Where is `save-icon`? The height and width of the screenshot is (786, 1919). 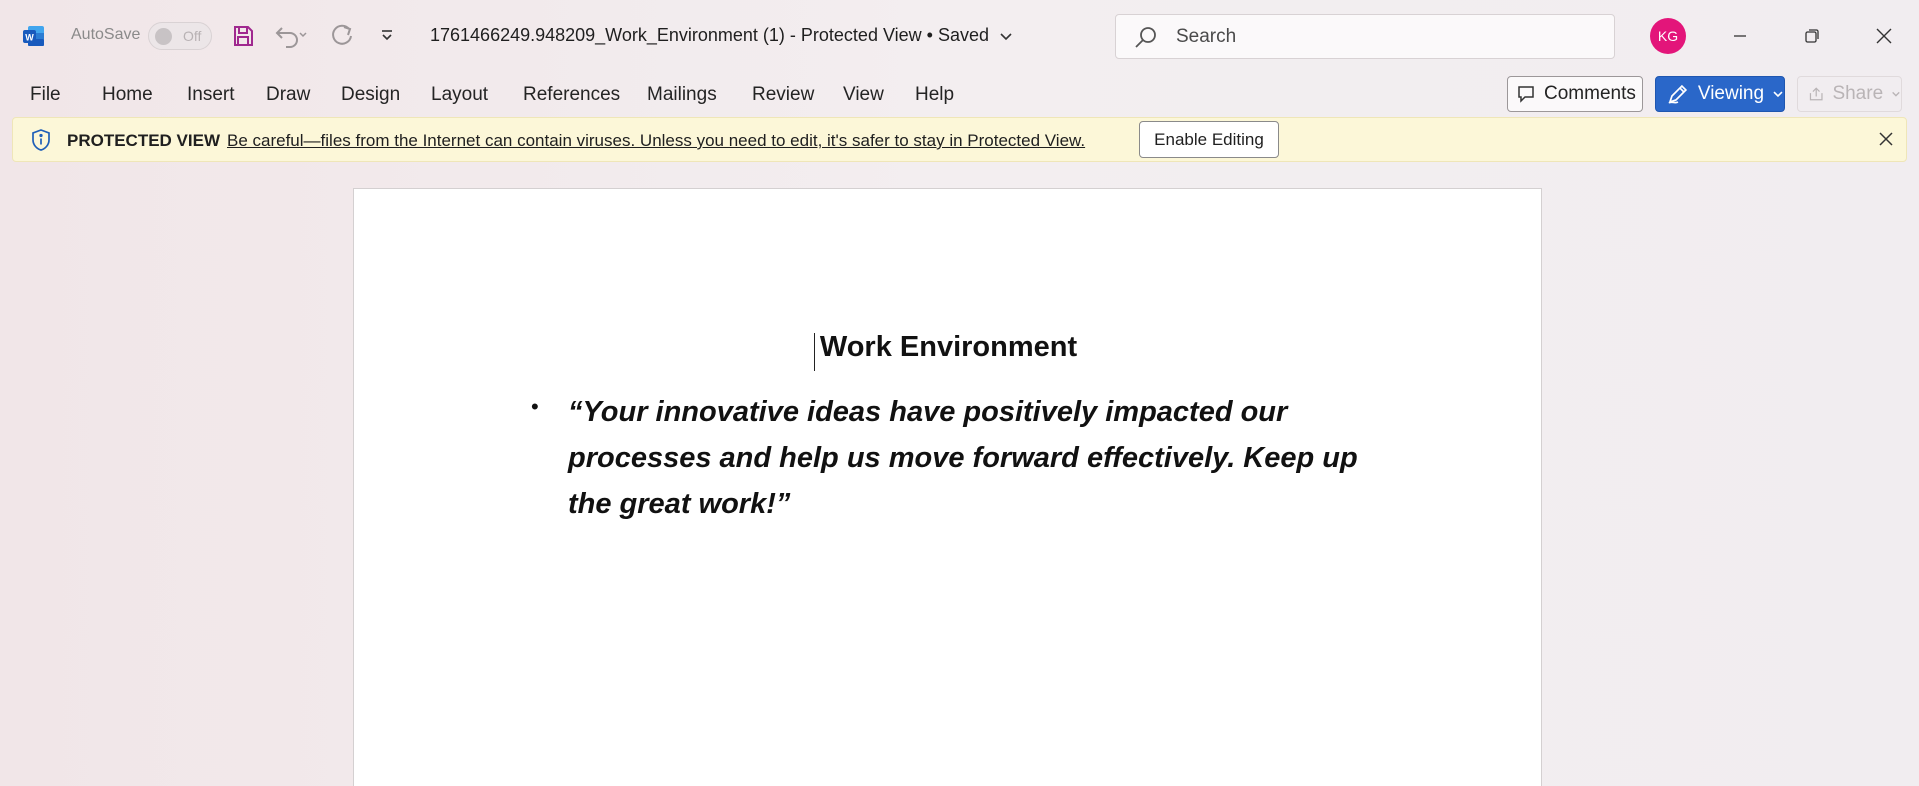 save-icon is located at coordinates (243, 36).